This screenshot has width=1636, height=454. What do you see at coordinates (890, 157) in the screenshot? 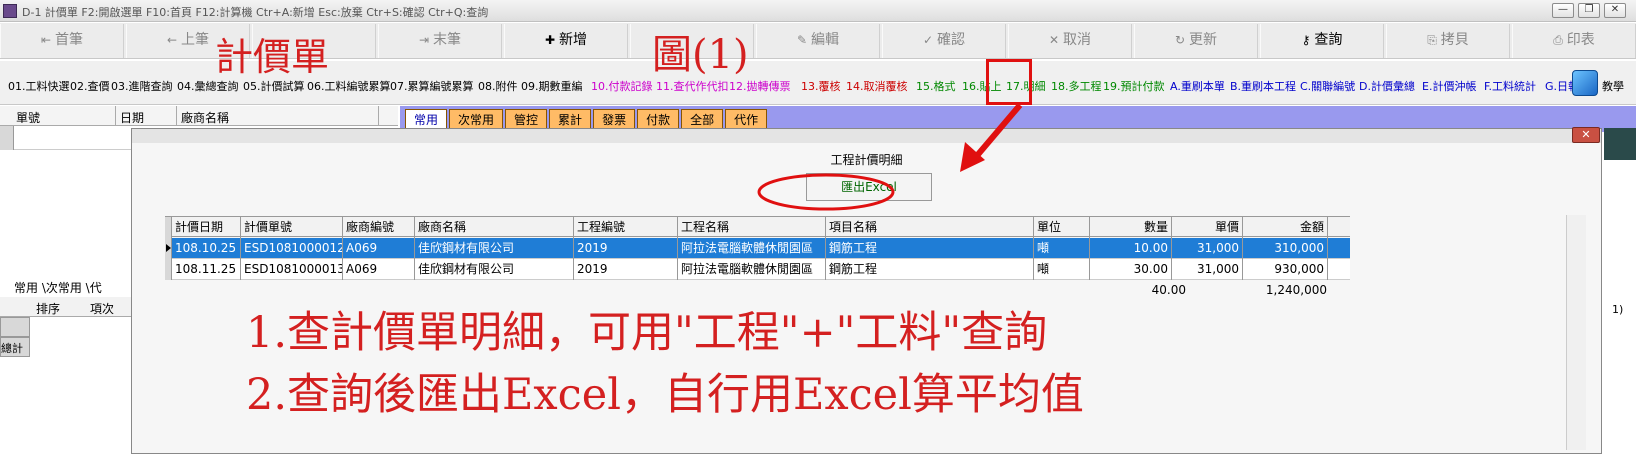
I see `annotation-overlay` at bounding box center [890, 157].